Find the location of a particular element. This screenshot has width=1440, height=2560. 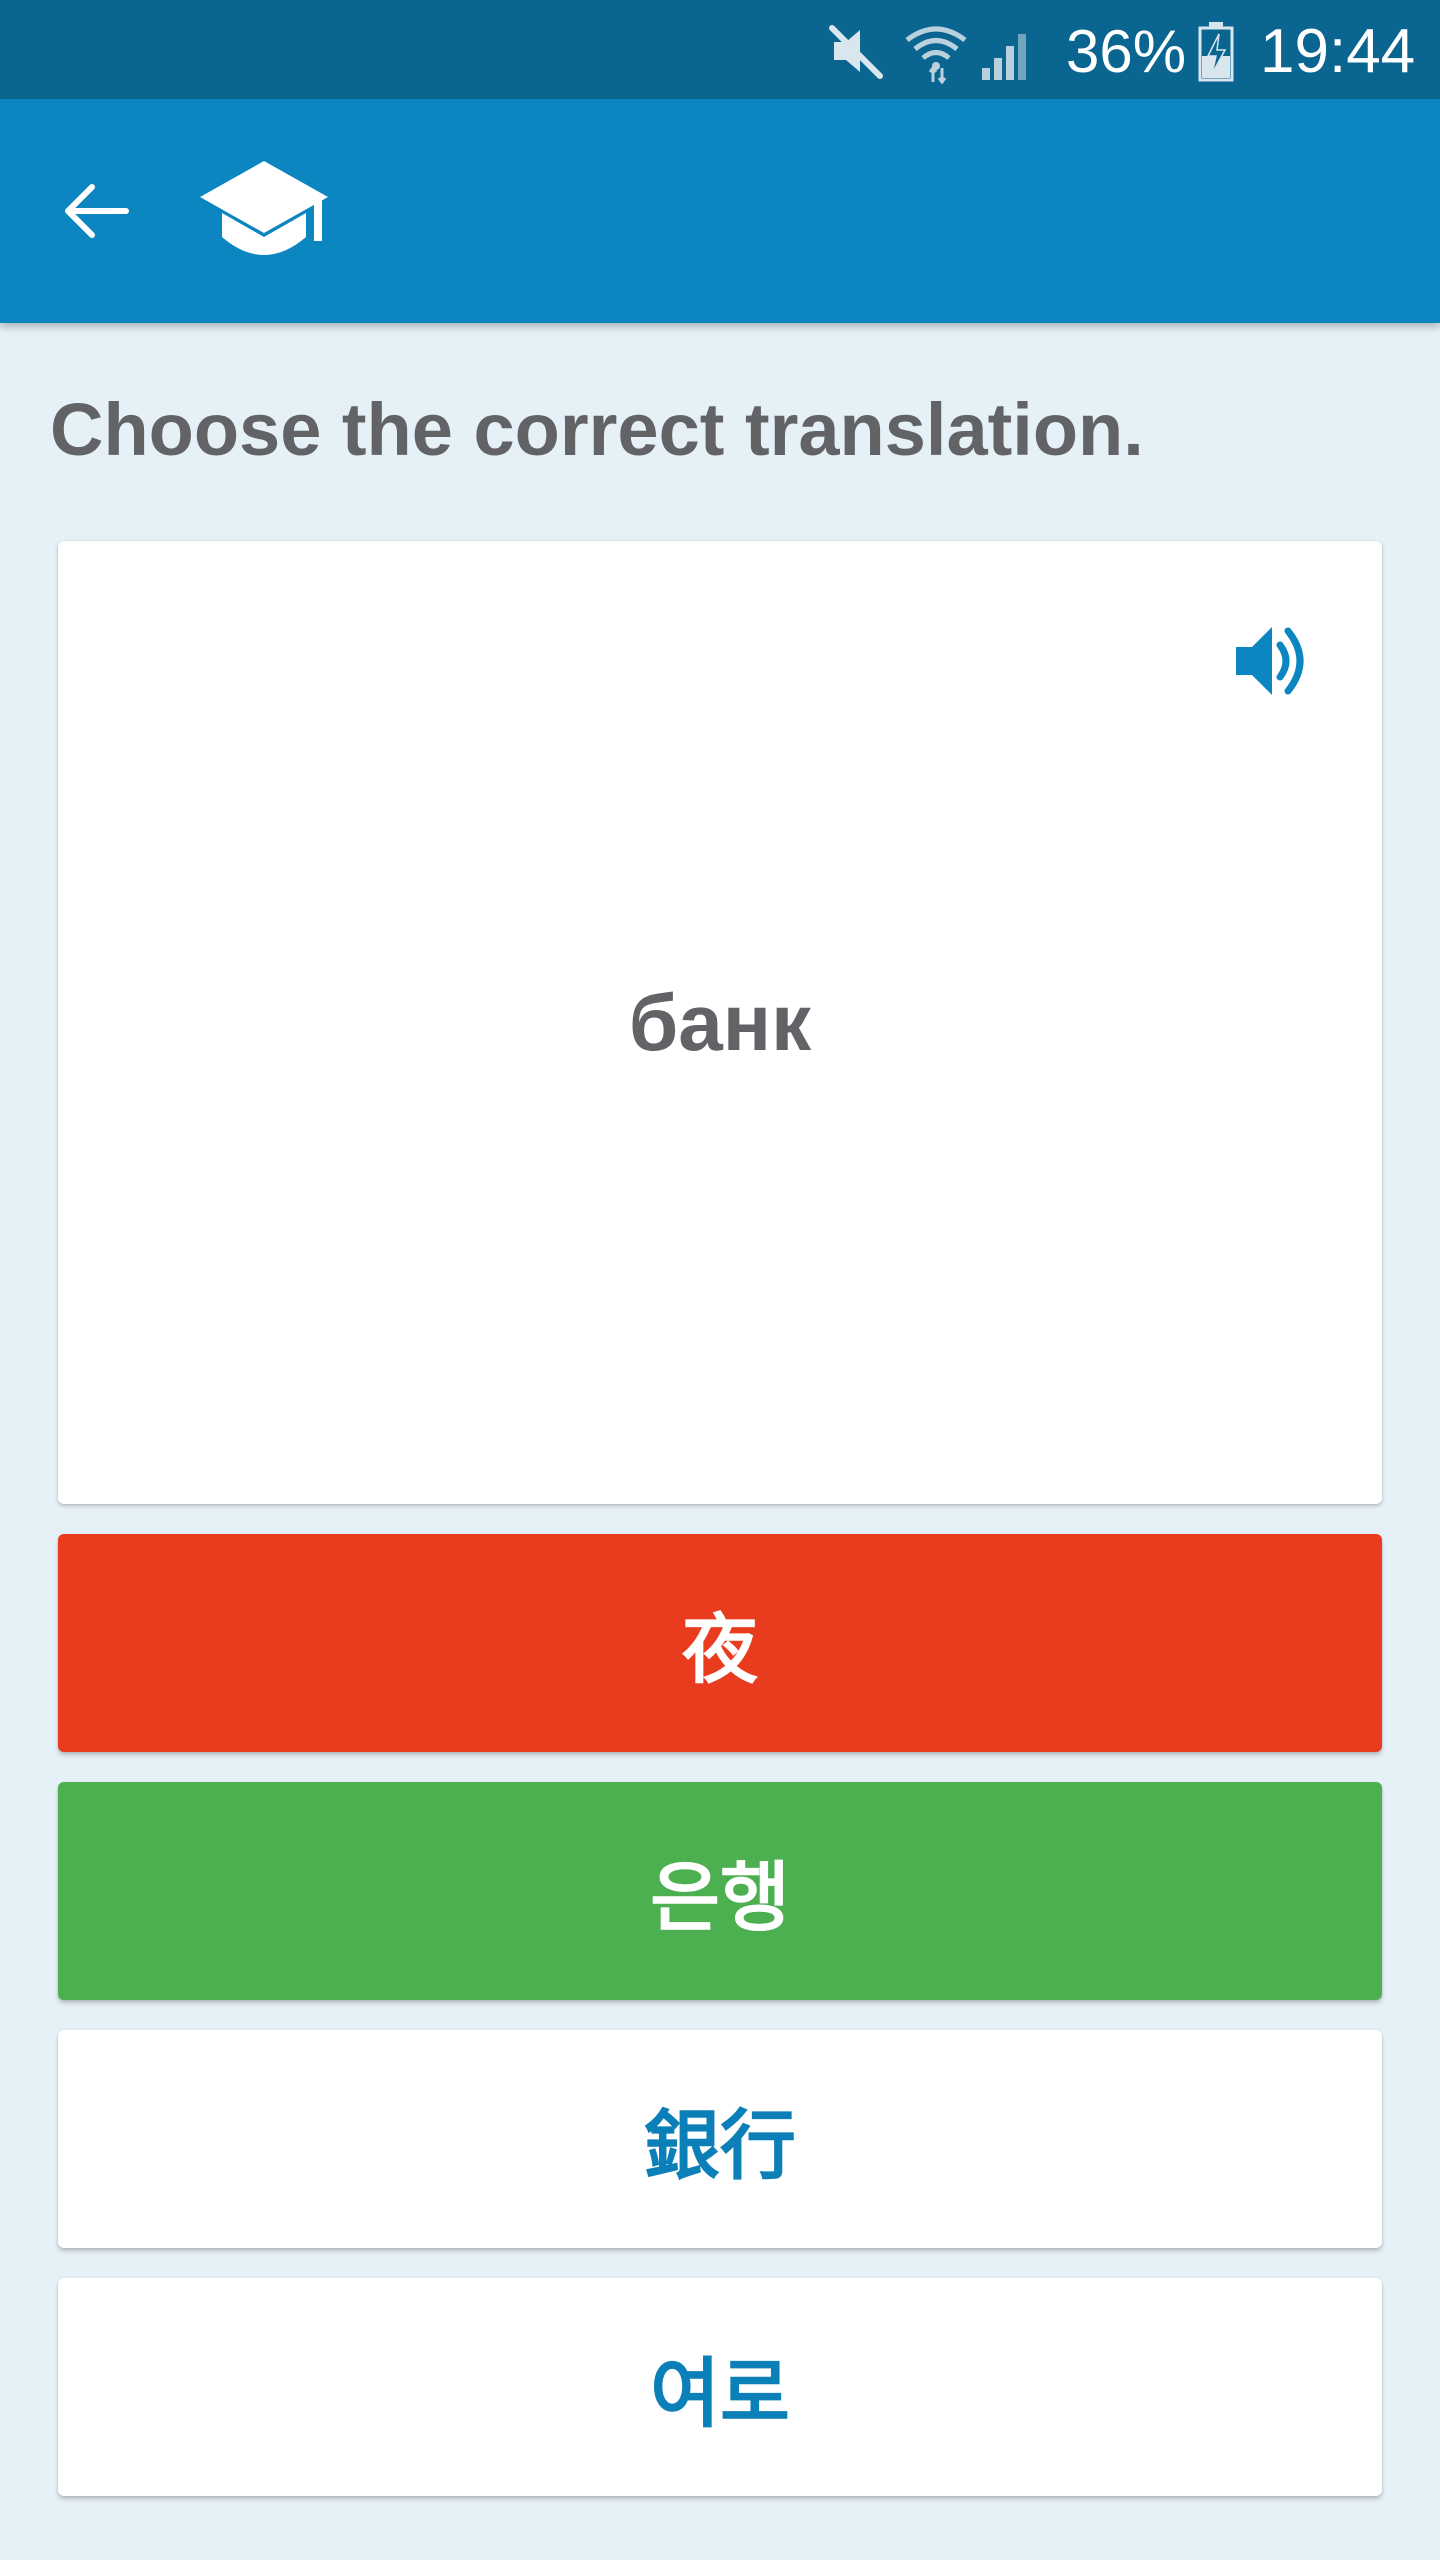

arrow-back-icon is located at coordinates (97, 211).